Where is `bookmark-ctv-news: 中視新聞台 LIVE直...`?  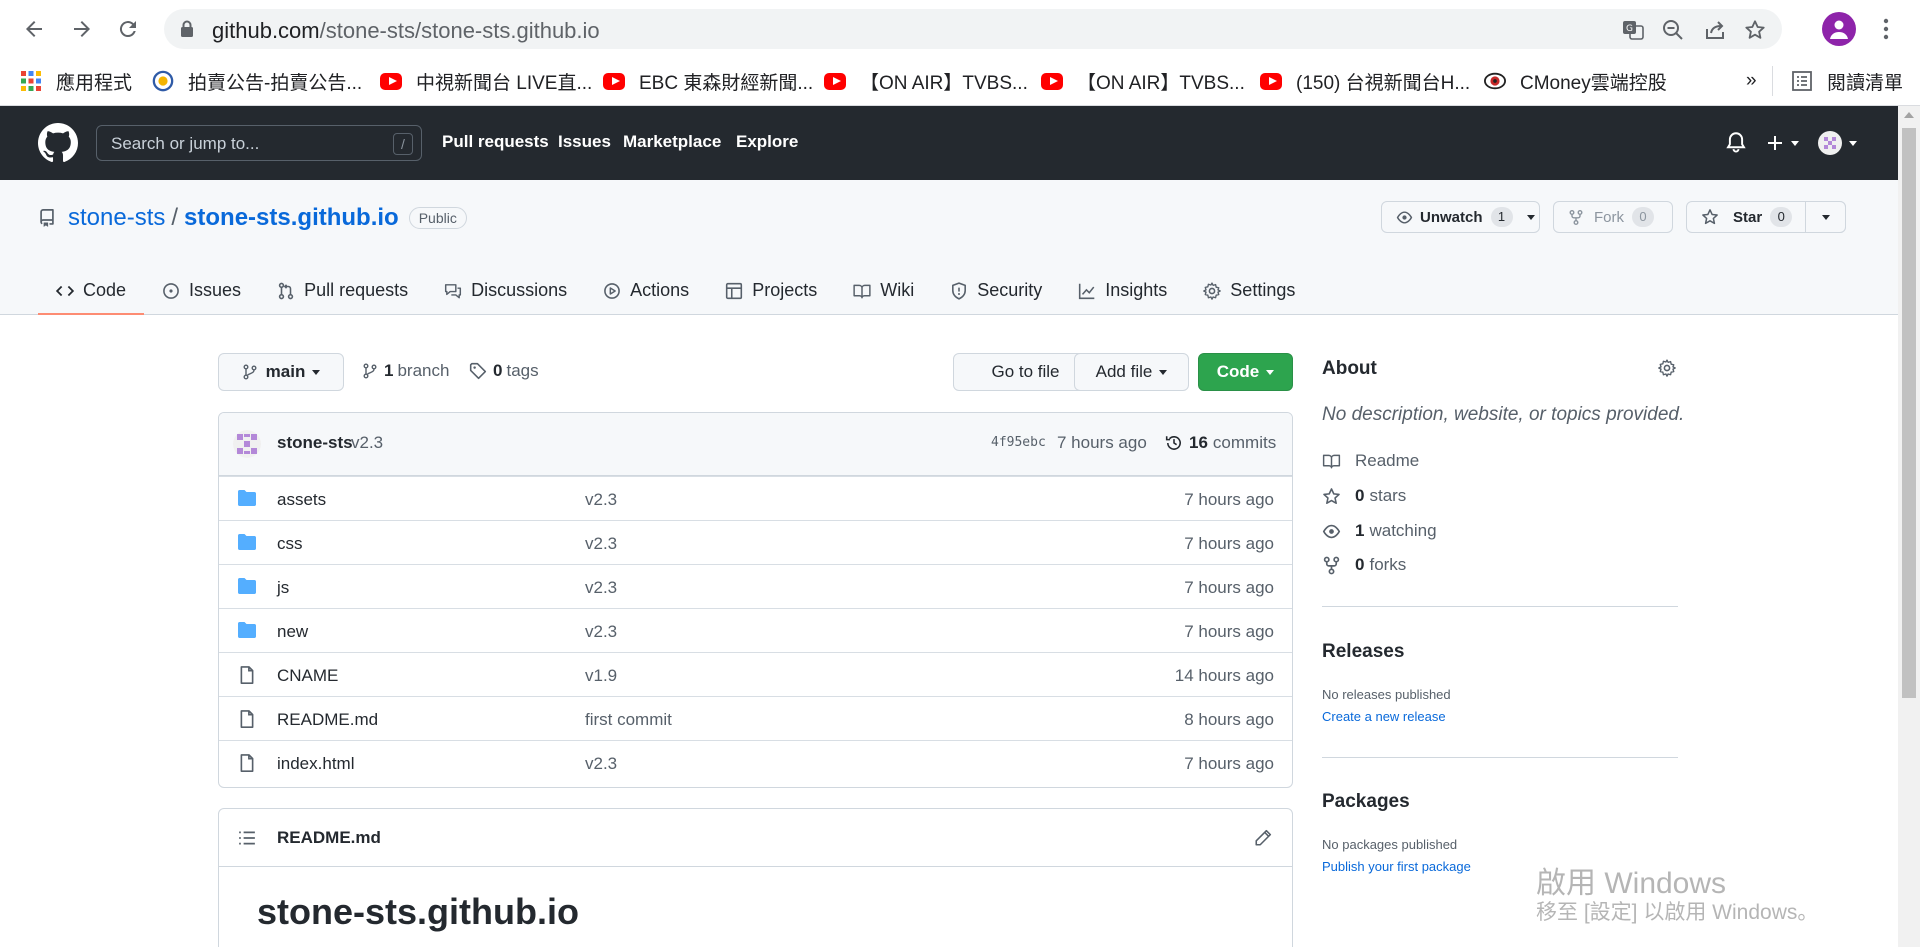
bookmark-ctv-news: 中視新聞台 LIVE直... is located at coordinates (486, 81).